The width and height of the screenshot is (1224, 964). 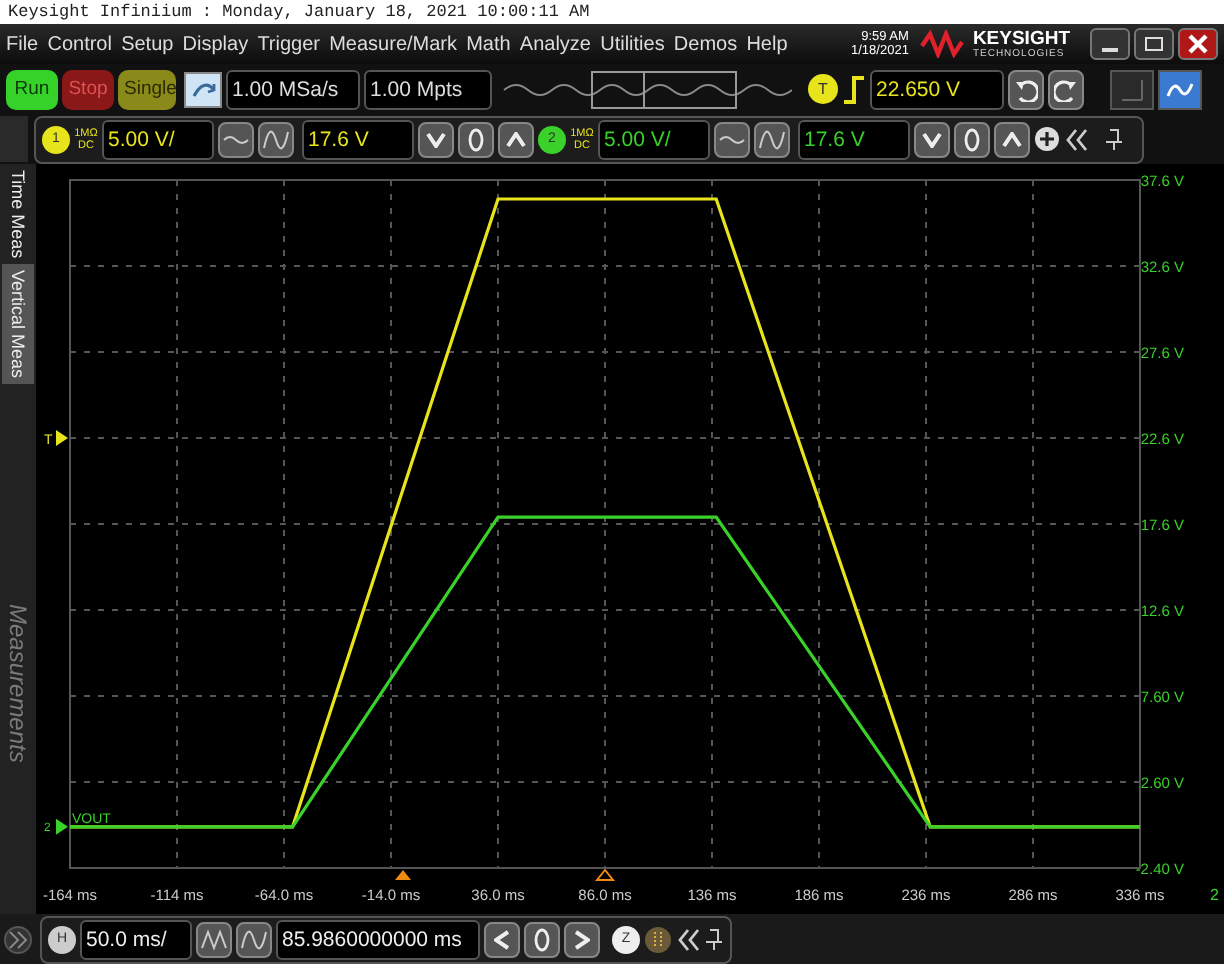 I want to click on sample-rate-field: 1.00 MSa/s, so click(x=293, y=89).